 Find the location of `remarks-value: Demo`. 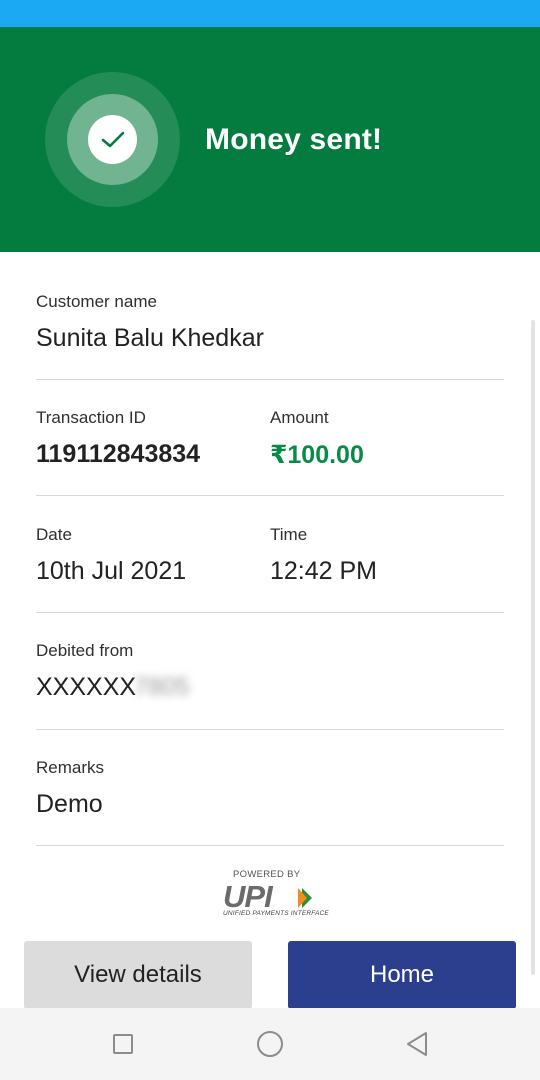

remarks-value: Demo is located at coordinates (69, 804).